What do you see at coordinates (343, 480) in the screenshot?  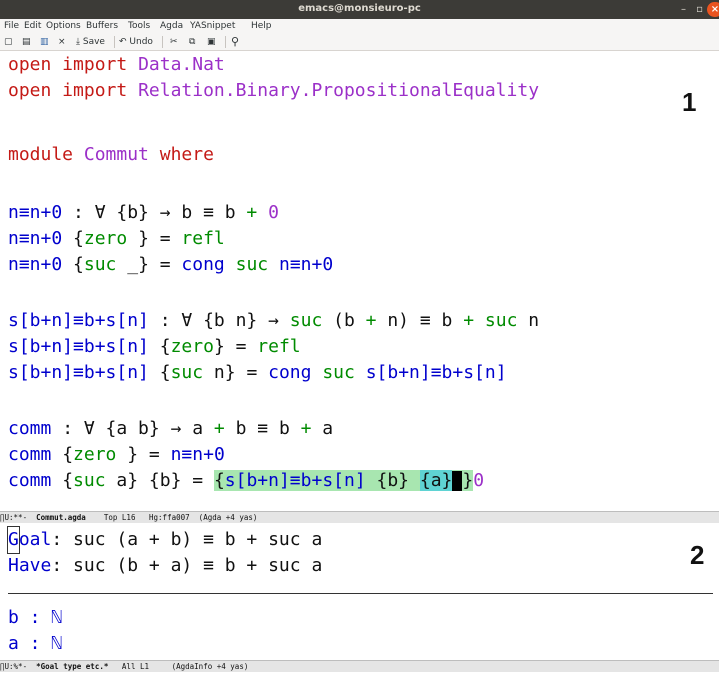 I see `goal-hole: {s[b+n]≡b+s[n] {b} {a}}` at bounding box center [343, 480].